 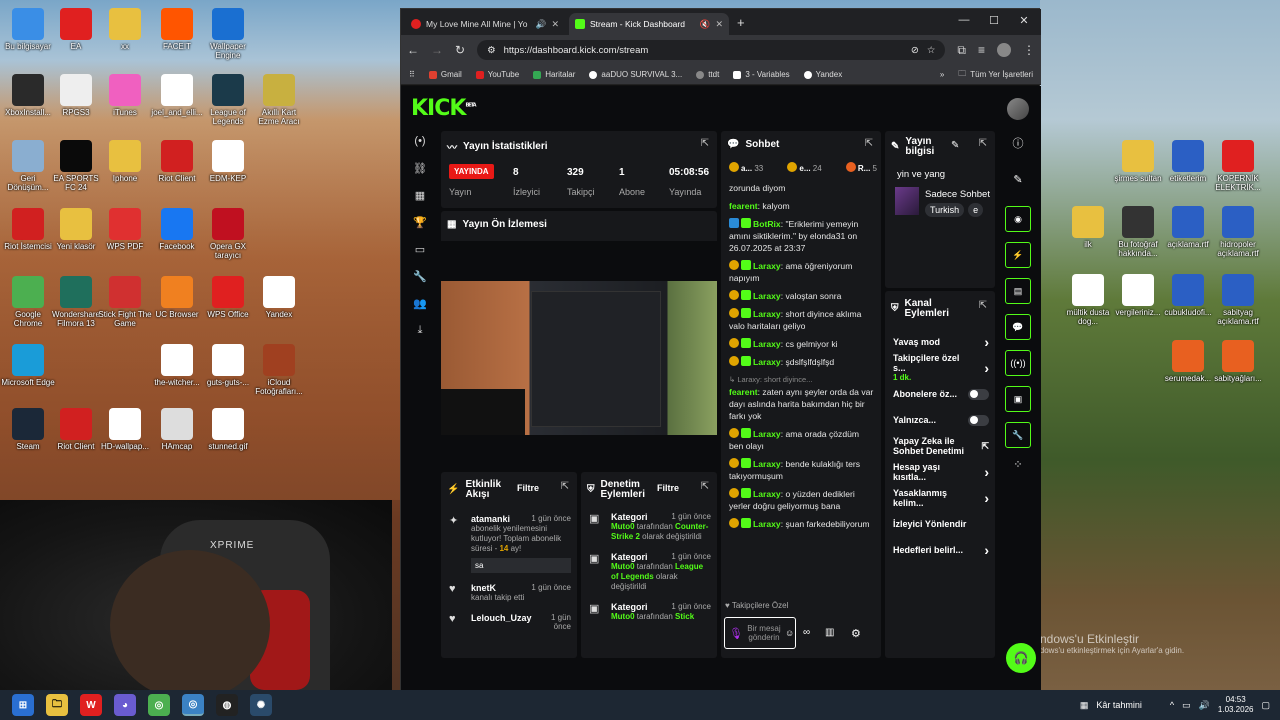 What do you see at coordinates (177, 29) in the screenshot?
I see `desktop-icon: FACEIT` at bounding box center [177, 29].